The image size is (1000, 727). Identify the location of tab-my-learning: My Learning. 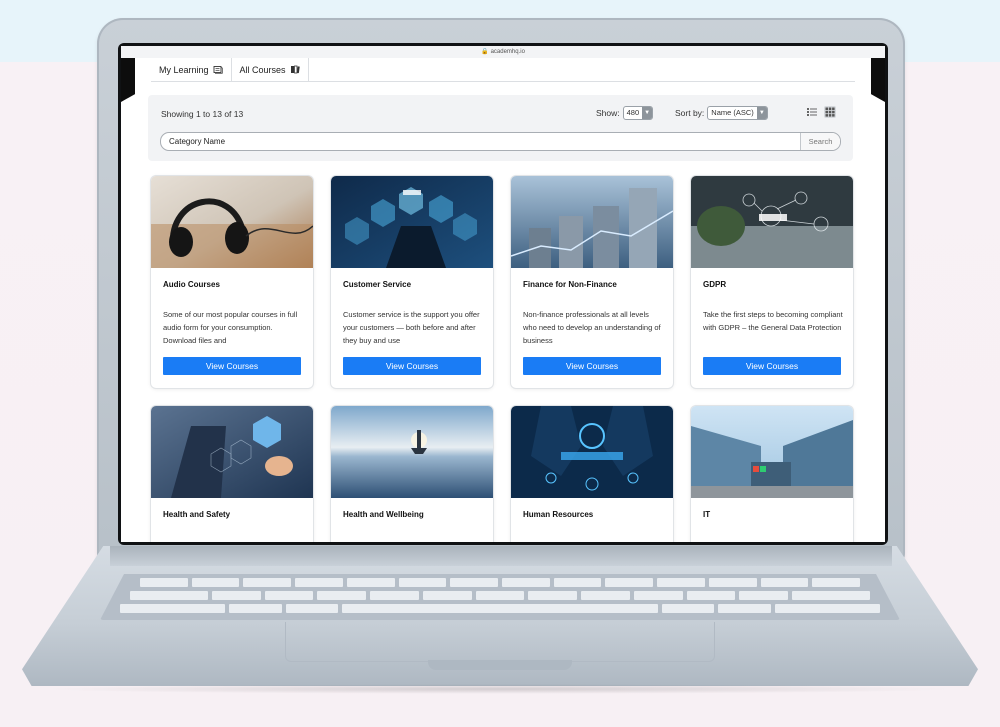
(191, 69).